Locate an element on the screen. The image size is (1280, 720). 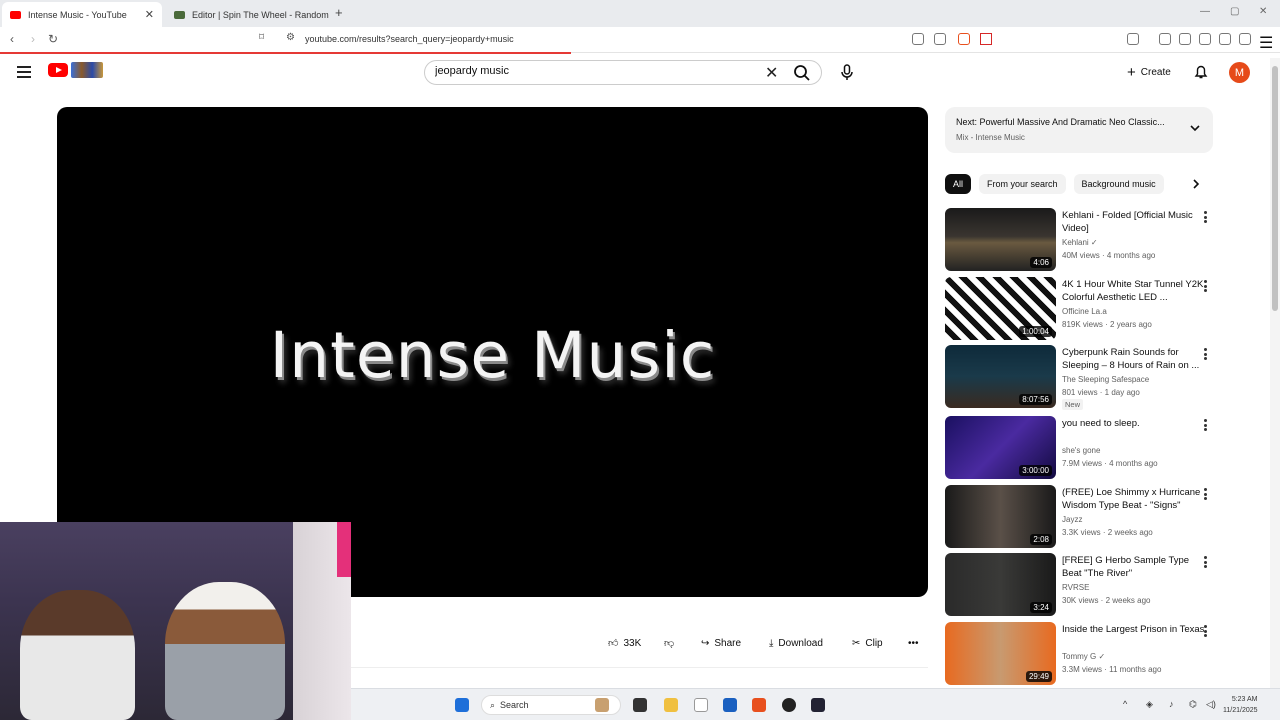
video-thumbnail: 4:06 is located at coordinates (1000, 239).